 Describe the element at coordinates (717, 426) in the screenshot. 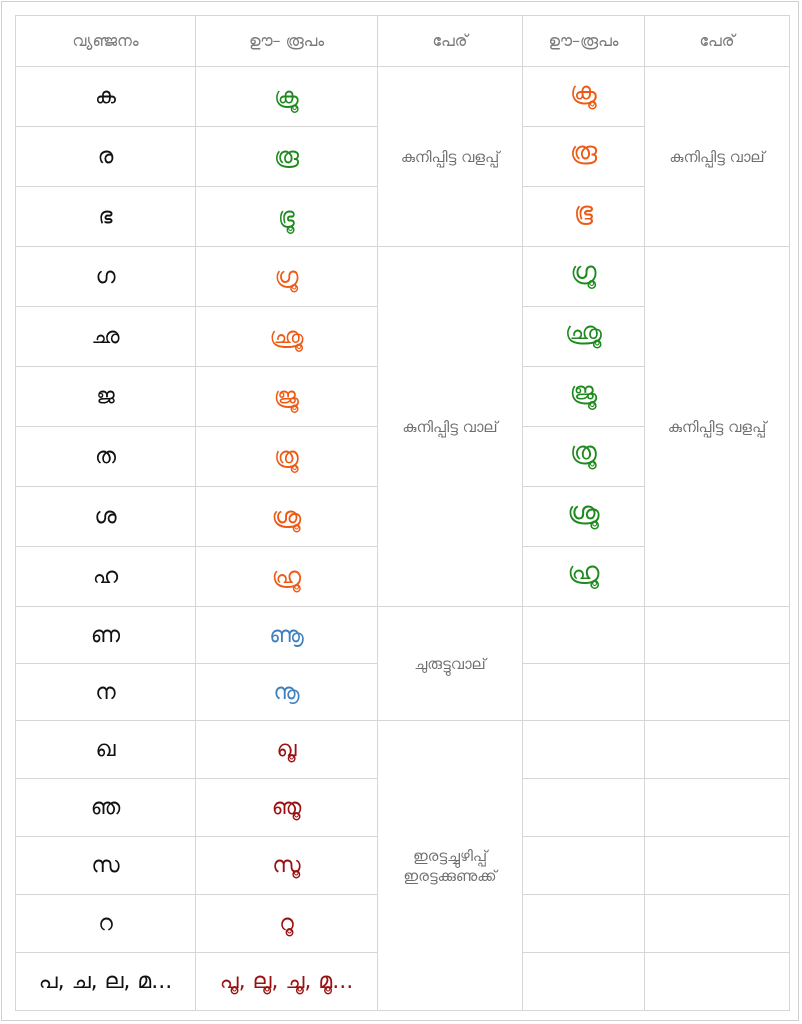

I see `group-alt-name-cell: കുനിപ്പിട്ട വളപ്പ്` at that location.